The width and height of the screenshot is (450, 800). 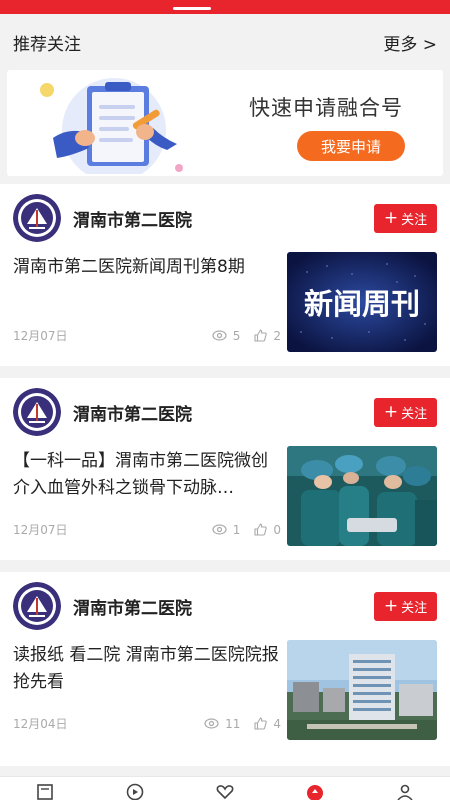 I want to click on post-date: 12月04日, so click(x=40, y=724).